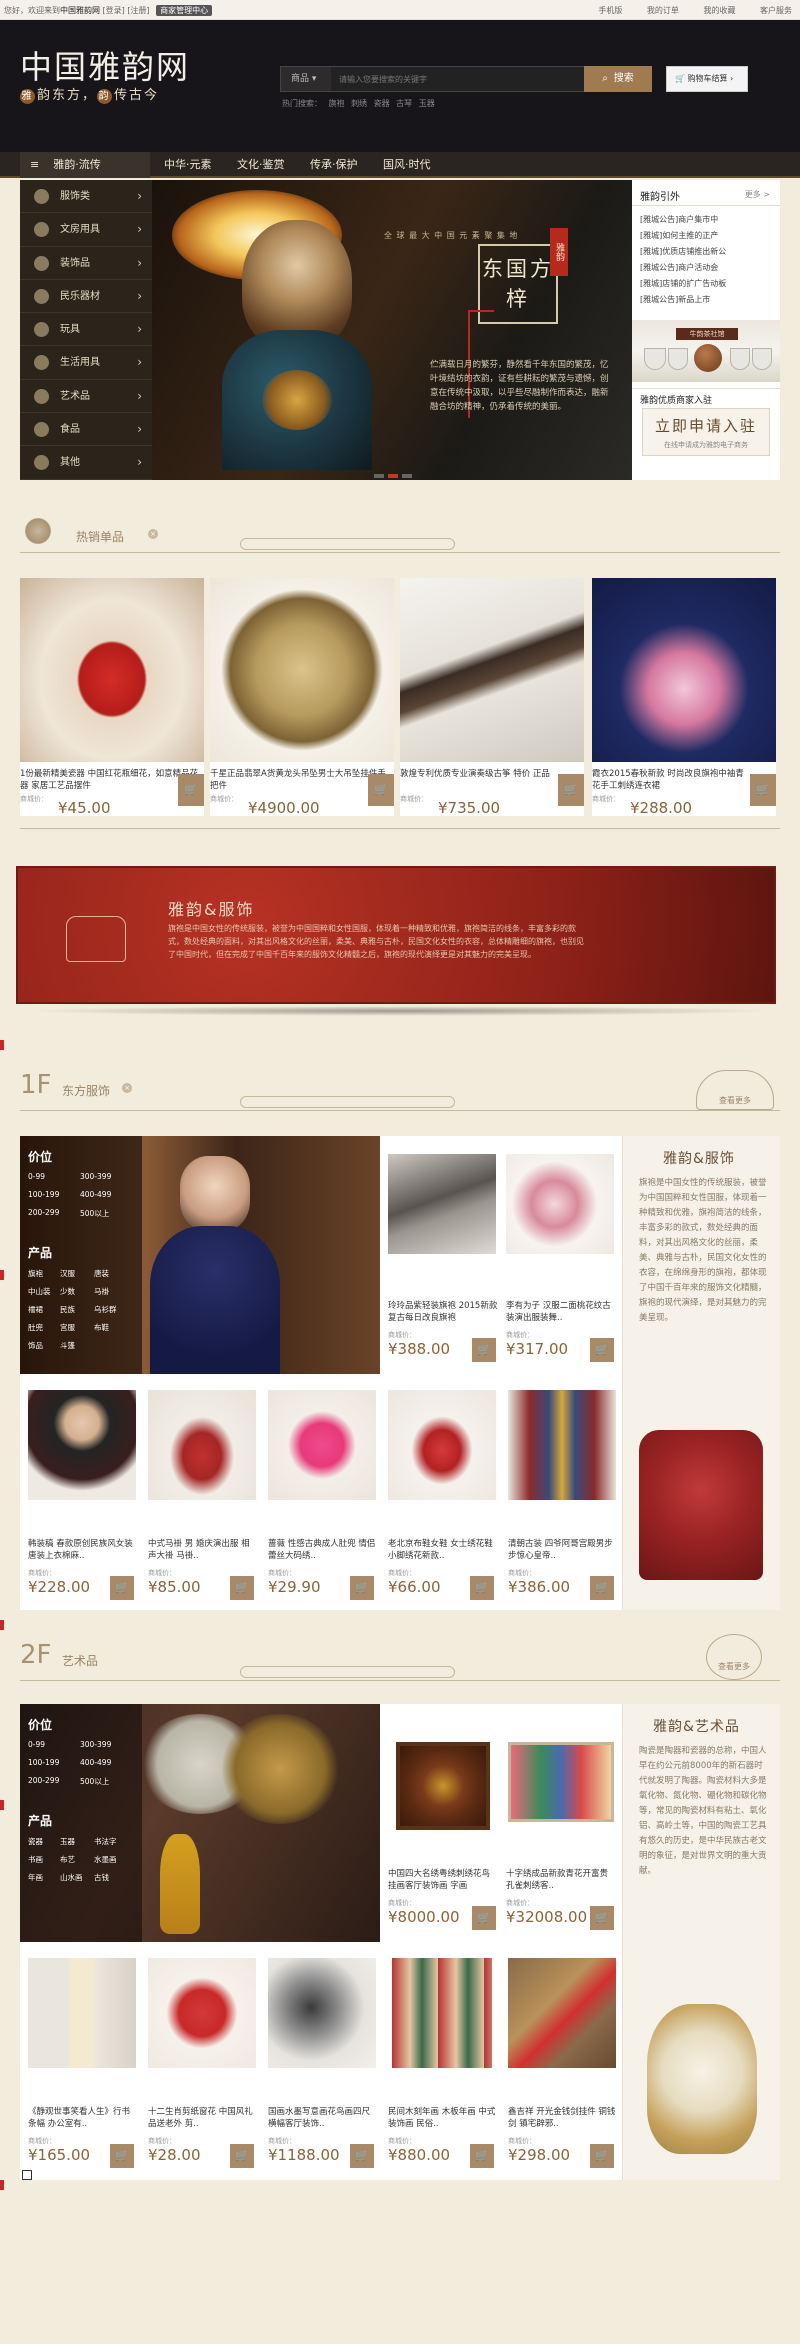 The height and width of the screenshot is (2344, 800). What do you see at coordinates (707, 236) in the screenshot?
I see `news-item: [雅城]如何主推的正产` at bounding box center [707, 236].